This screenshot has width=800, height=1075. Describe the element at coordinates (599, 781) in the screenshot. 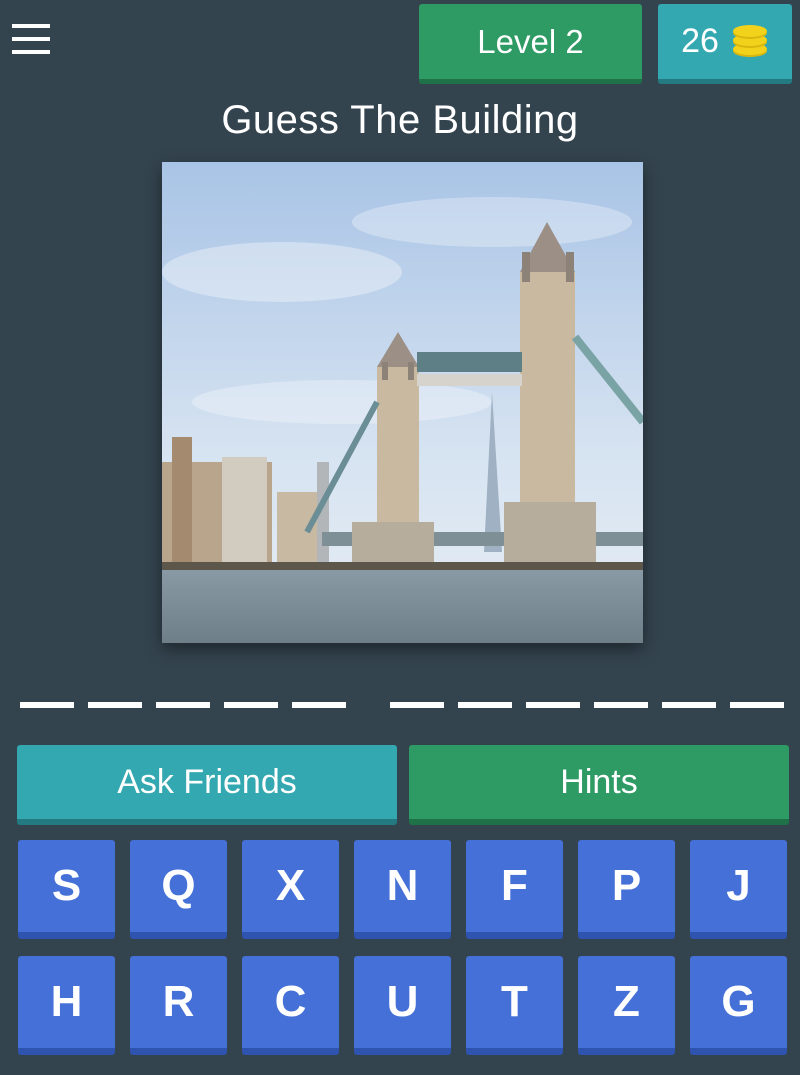

I see `hints-label: Hints` at that location.